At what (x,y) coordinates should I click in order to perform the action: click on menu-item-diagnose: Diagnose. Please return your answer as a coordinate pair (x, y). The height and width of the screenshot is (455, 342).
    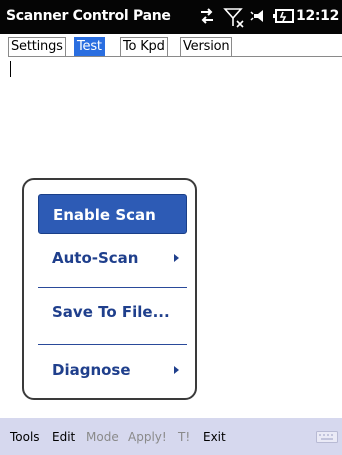
    Looking at the image, I should click on (112, 370).